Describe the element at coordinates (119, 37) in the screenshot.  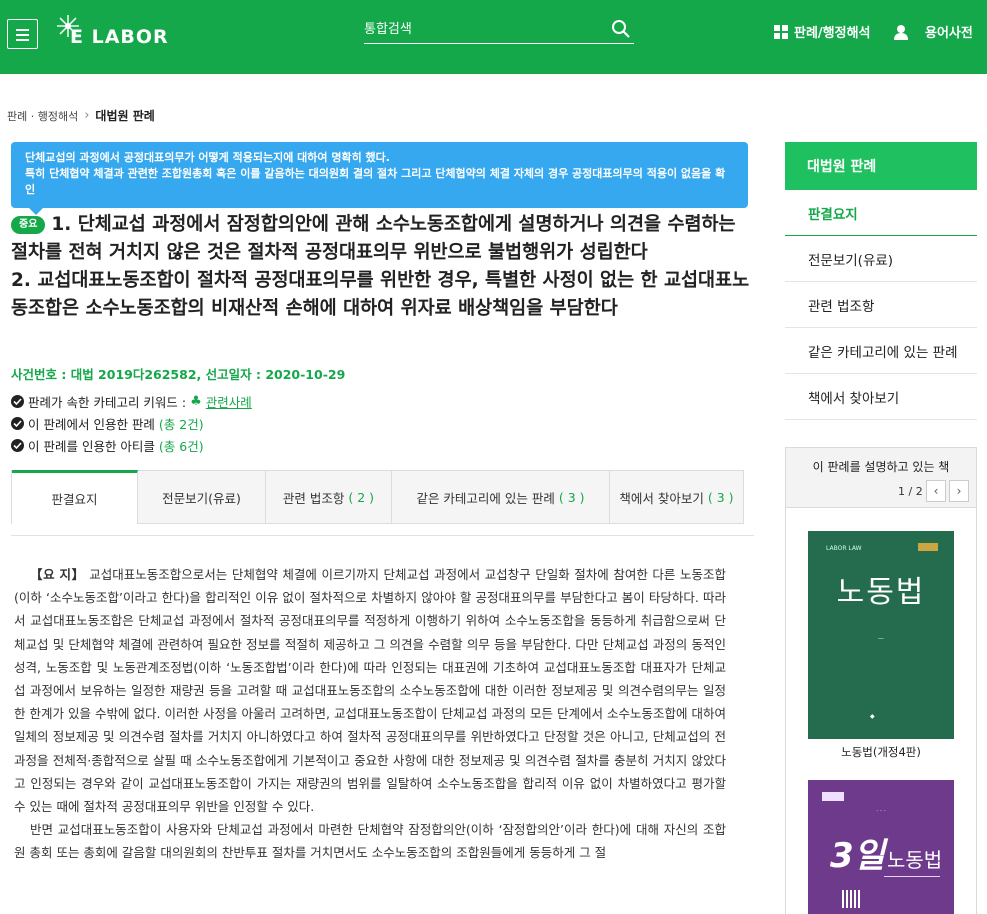
I see `logo-text: E LABOR` at that location.